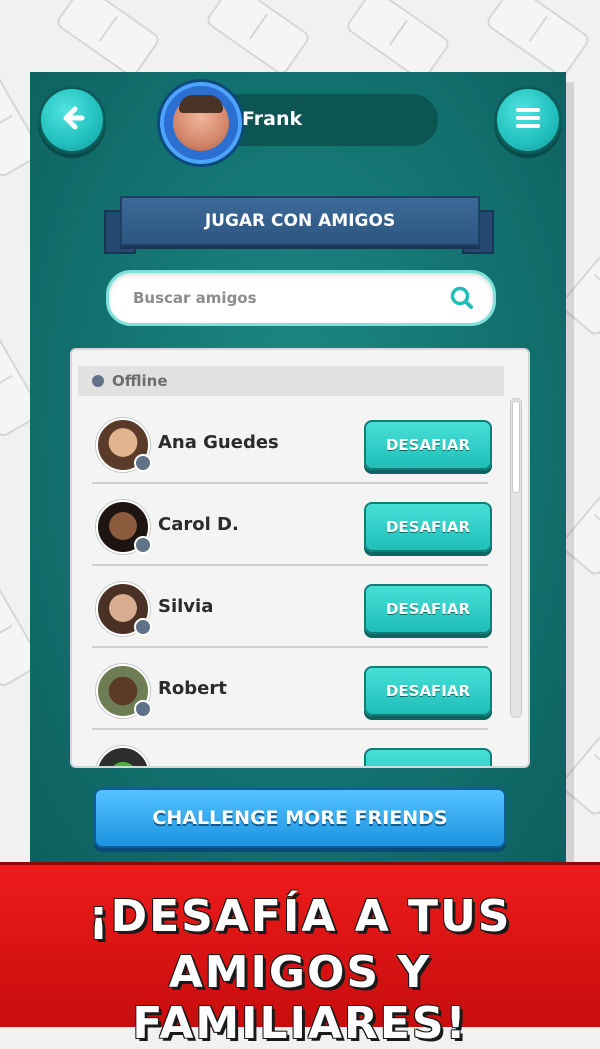 This screenshot has width=600, height=1049. Describe the element at coordinates (123, 756) in the screenshot. I see `avatar` at that location.